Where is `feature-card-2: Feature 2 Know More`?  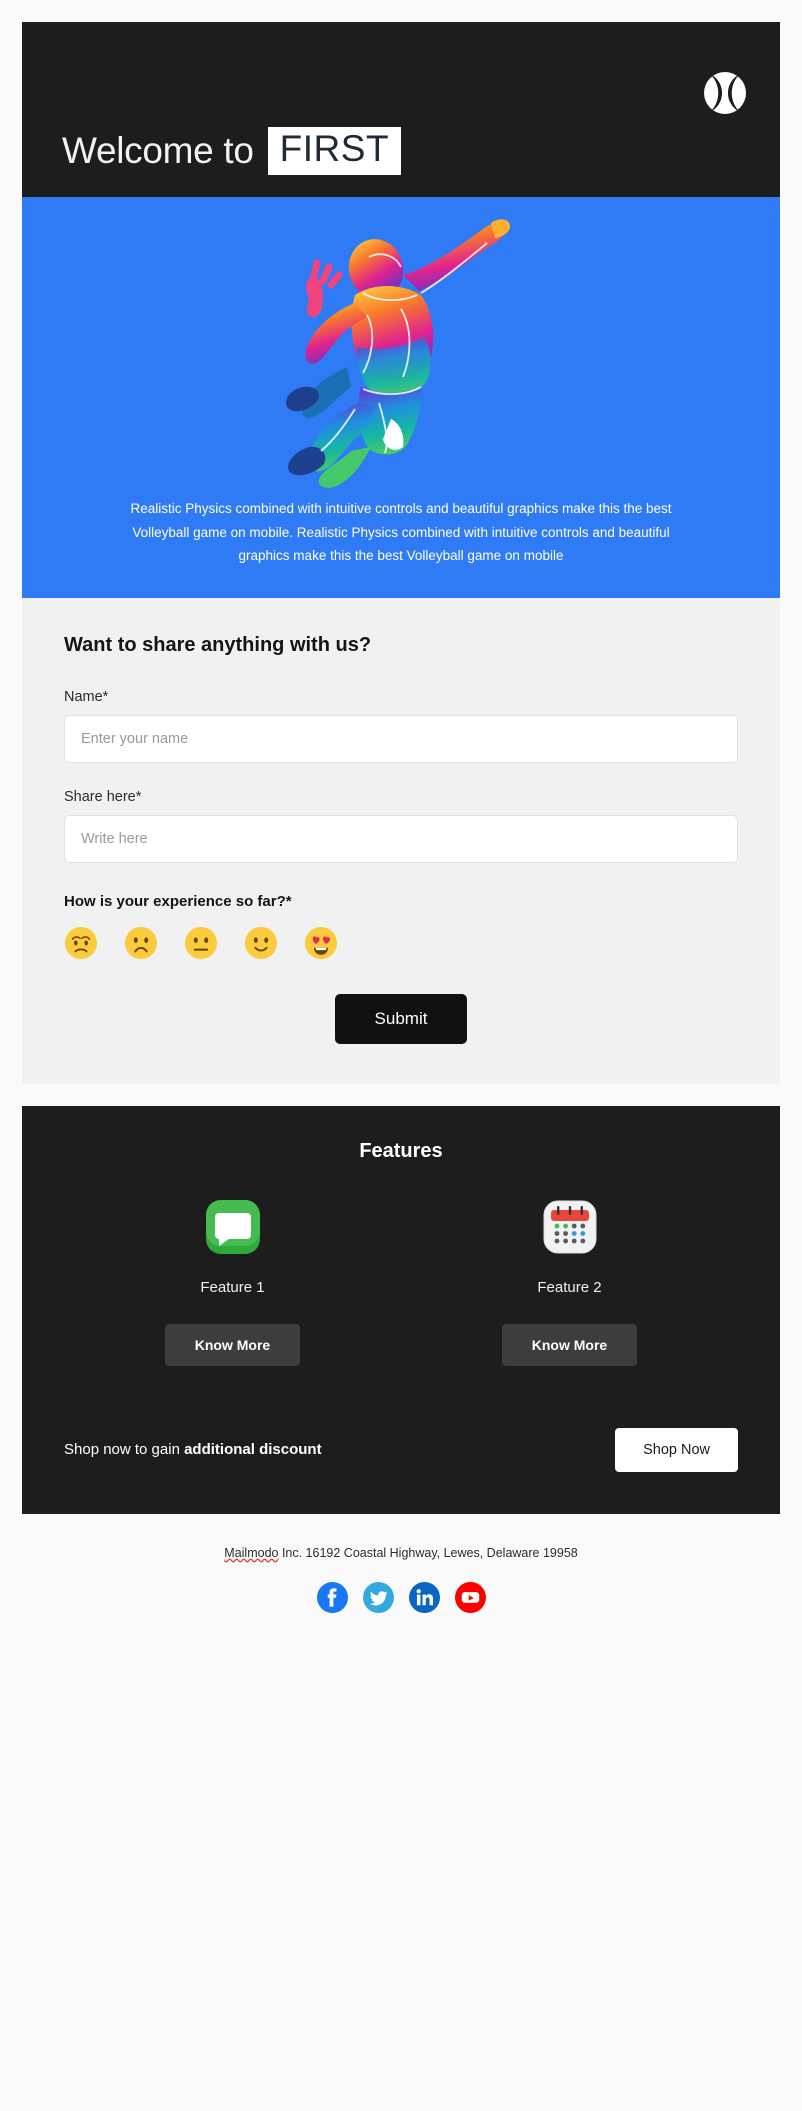
feature-card-2: Feature 2 Know More is located at coordinates (569, 1282).